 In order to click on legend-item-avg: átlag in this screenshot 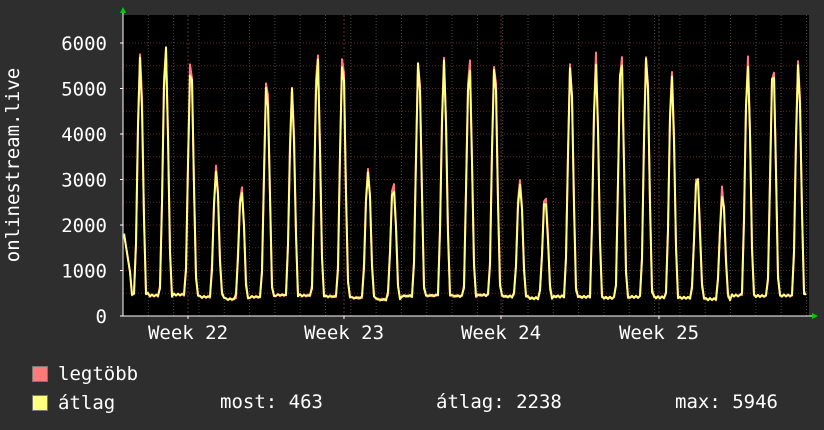, I will do `click(73, 403)`.